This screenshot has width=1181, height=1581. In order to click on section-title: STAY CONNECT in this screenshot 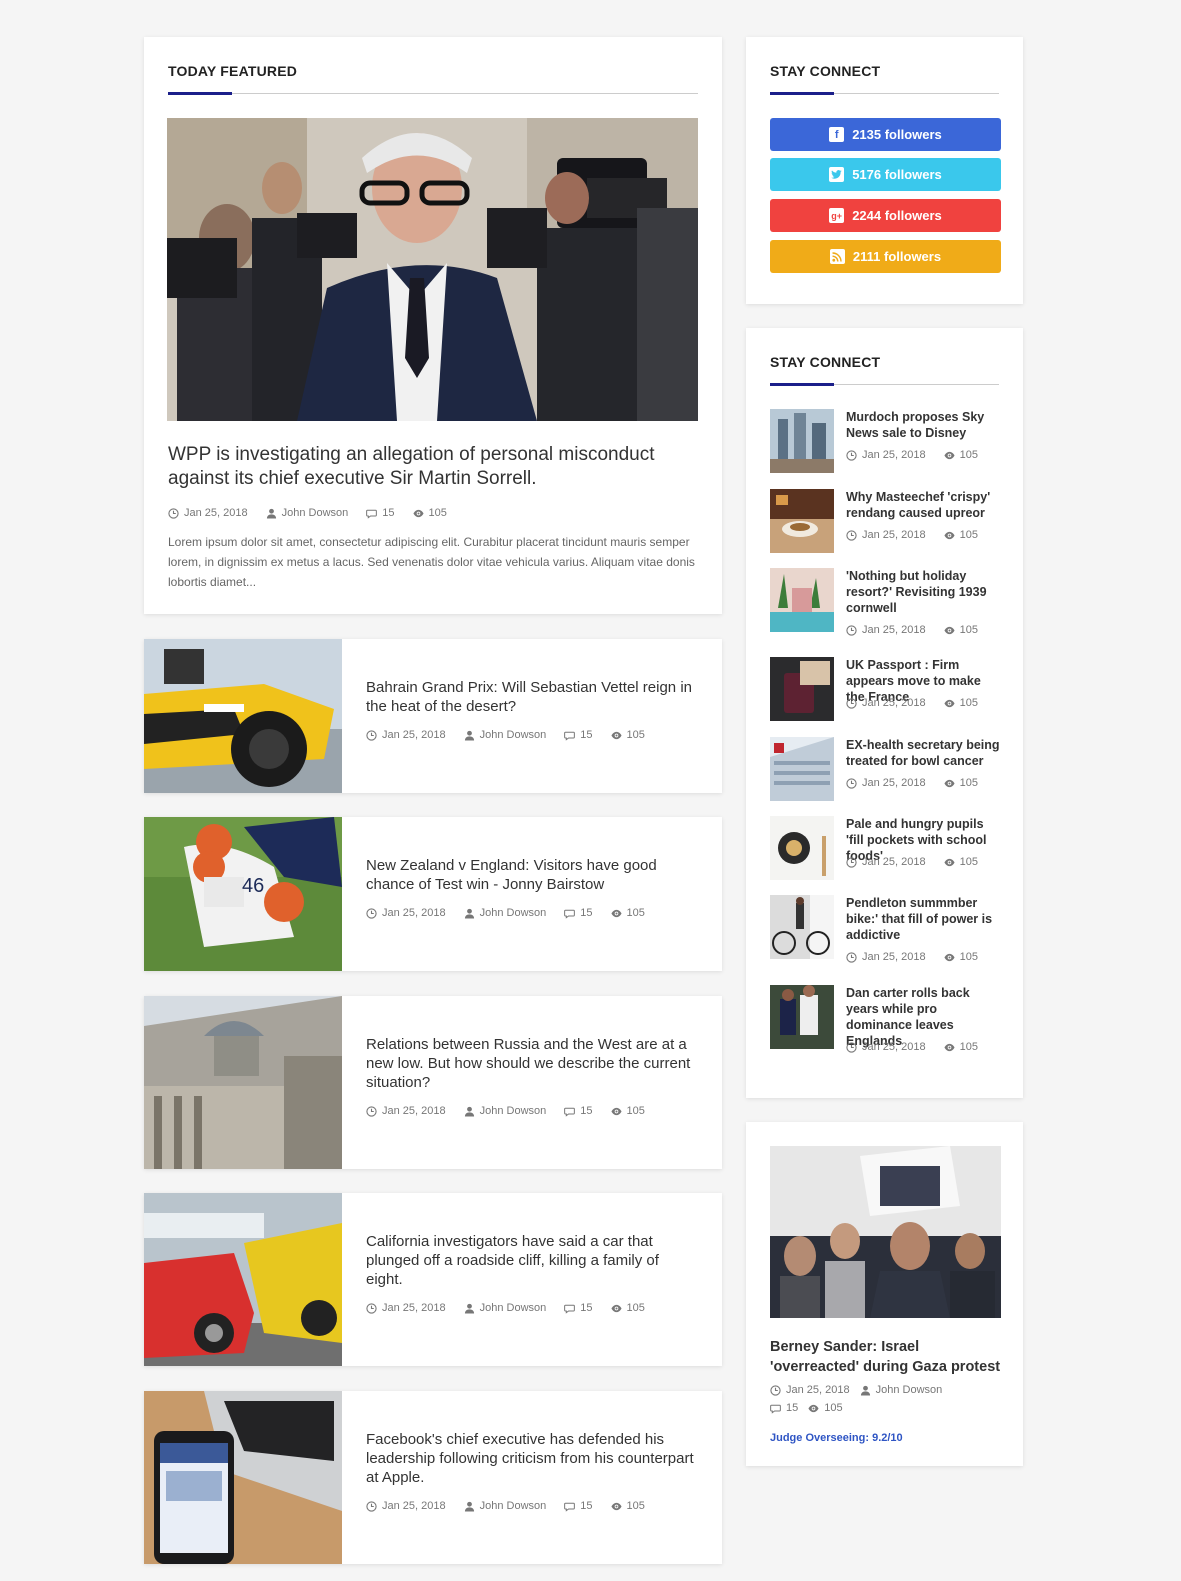, I will do `click(825, 362)`.